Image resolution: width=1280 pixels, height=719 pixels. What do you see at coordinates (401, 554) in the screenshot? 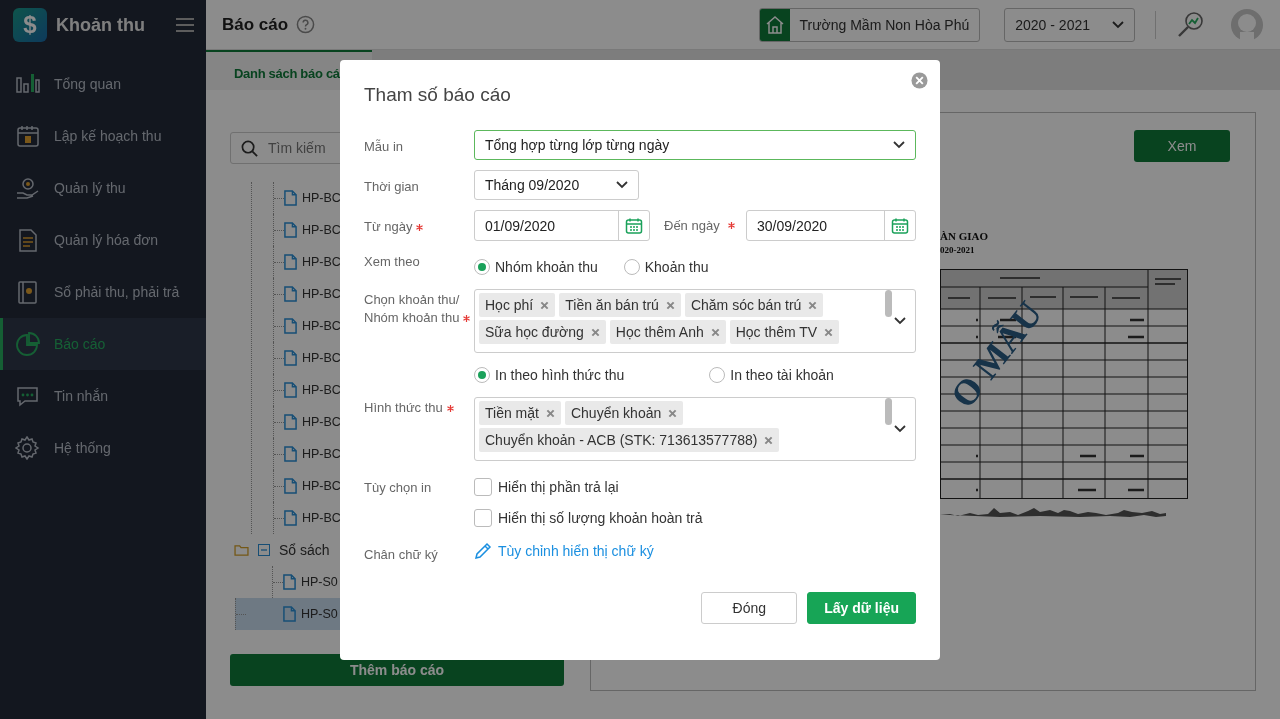
I see `field-label: Chân chữ ký` at bounding box center [401, 554].